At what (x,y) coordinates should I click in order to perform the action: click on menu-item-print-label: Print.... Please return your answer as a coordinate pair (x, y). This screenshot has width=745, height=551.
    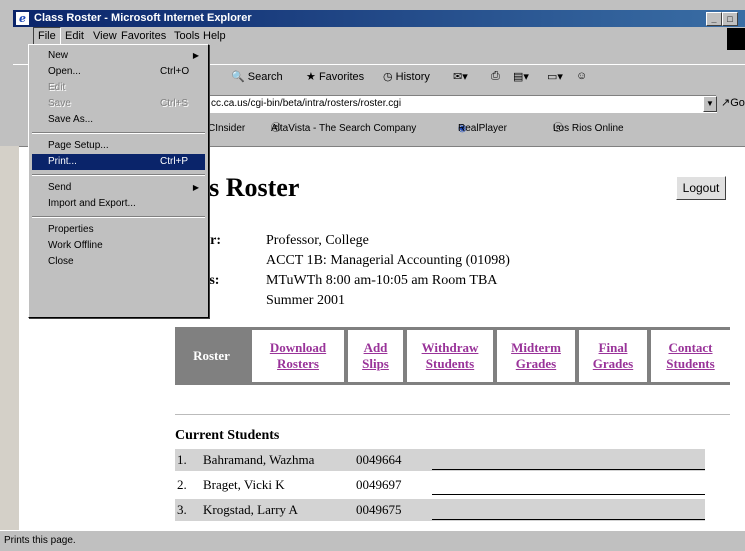
    Looking at the image, I should click on (62, 161).